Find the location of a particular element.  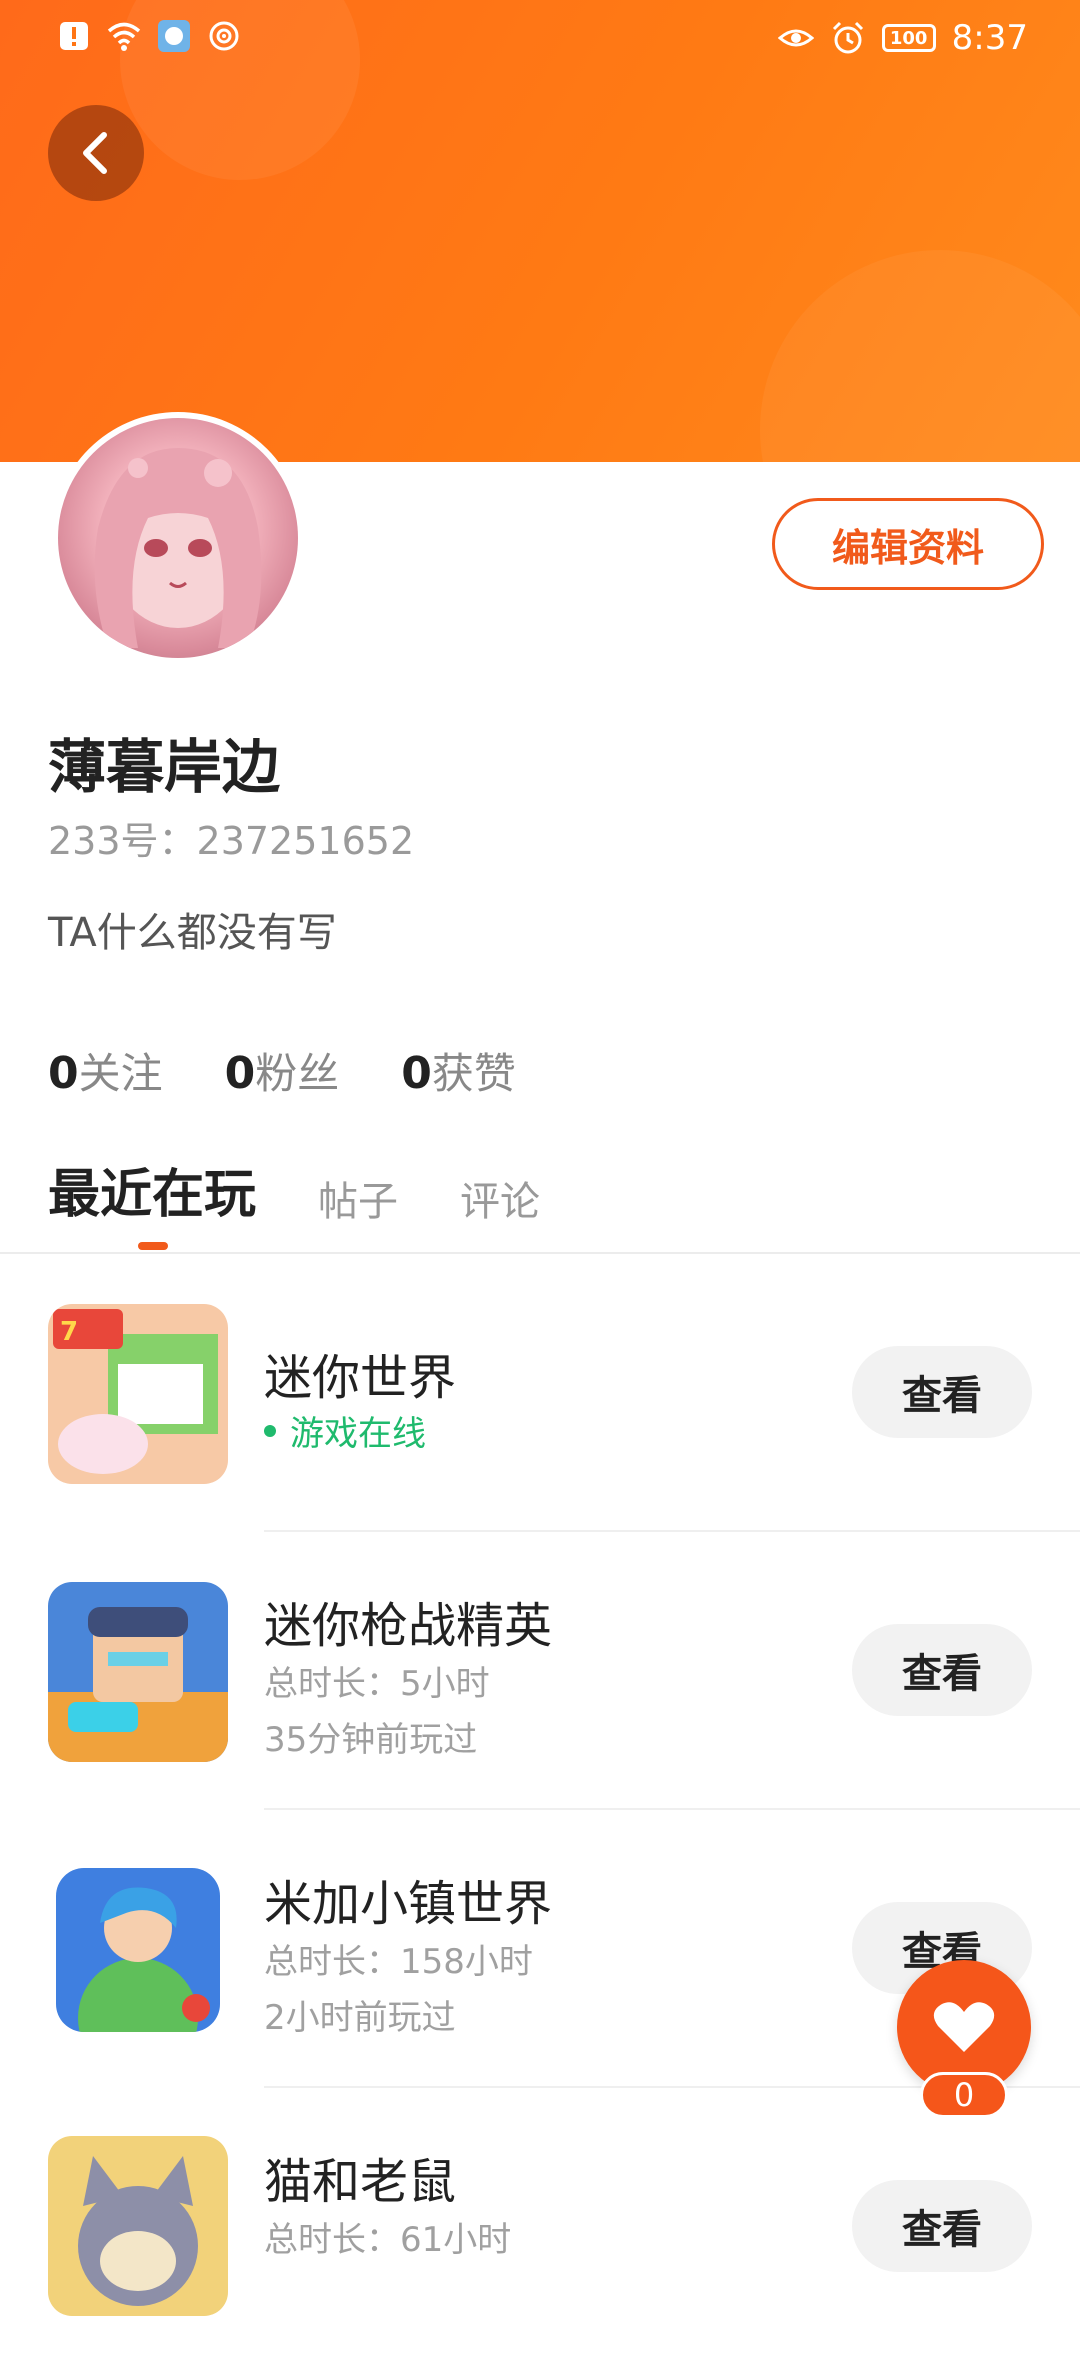

stat-followers: 0粉丝 is located at coordinates (282, 1070).